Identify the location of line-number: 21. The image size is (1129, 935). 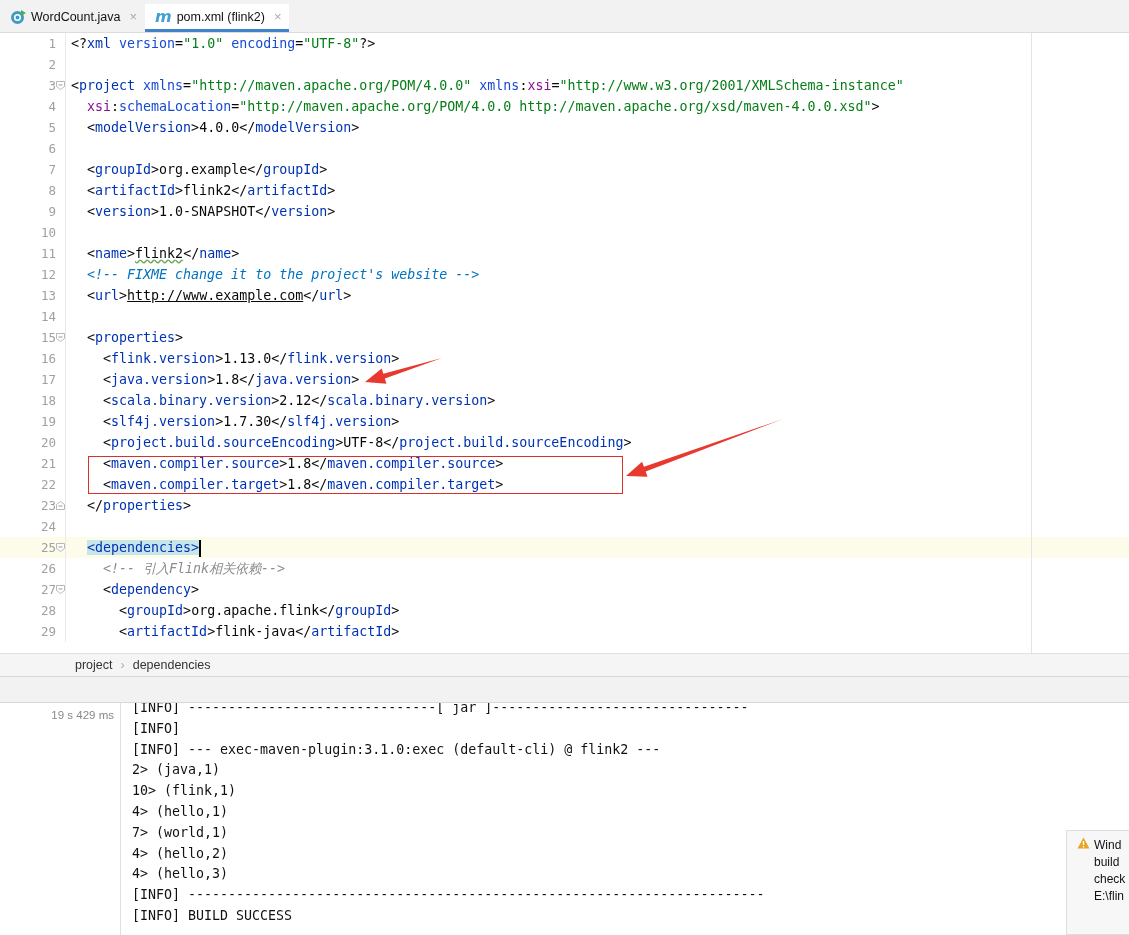
(47, 464).